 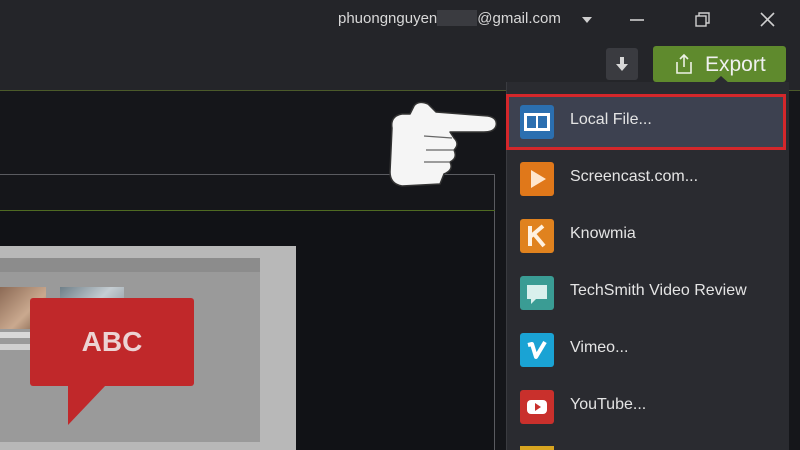 What do you see at coordinates (130, 265) in the screenshot?
I see `browser-mockup-bar` at bounding box center [130, 265].